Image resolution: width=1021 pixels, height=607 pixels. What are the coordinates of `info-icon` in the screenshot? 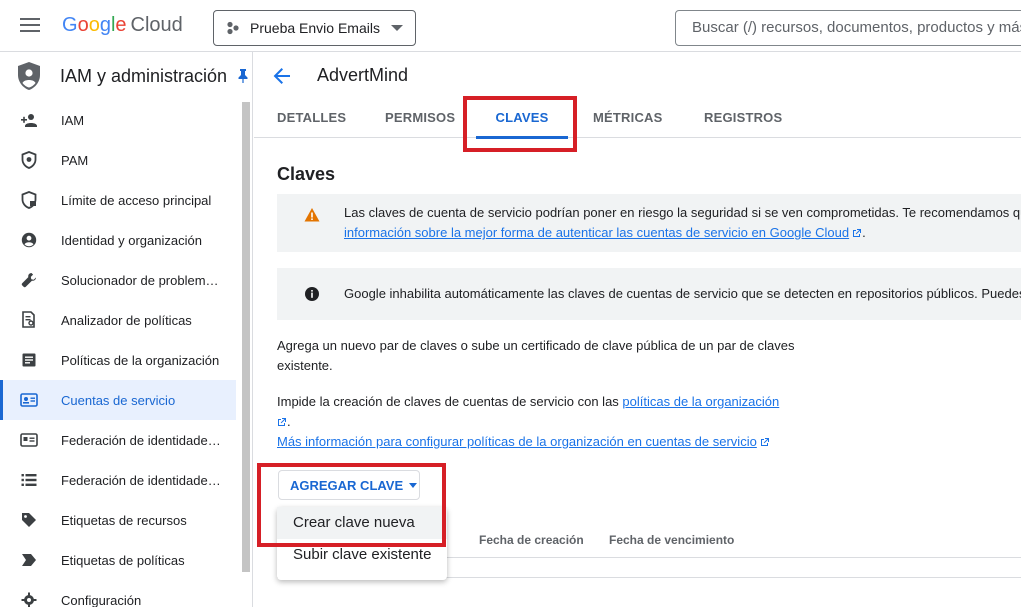 It's located at (312, 294).